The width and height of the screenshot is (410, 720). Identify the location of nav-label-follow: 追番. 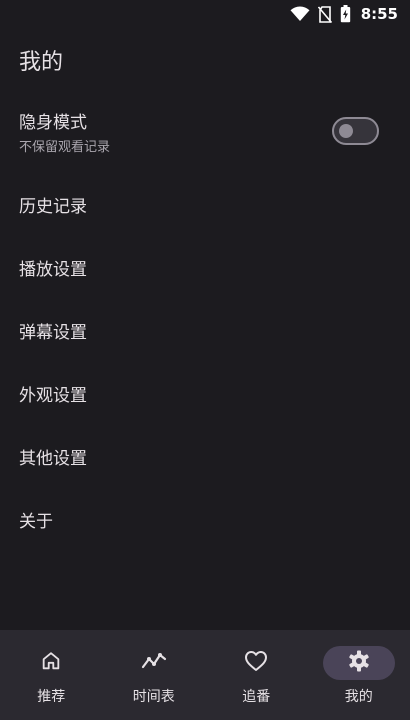
(256, 697).